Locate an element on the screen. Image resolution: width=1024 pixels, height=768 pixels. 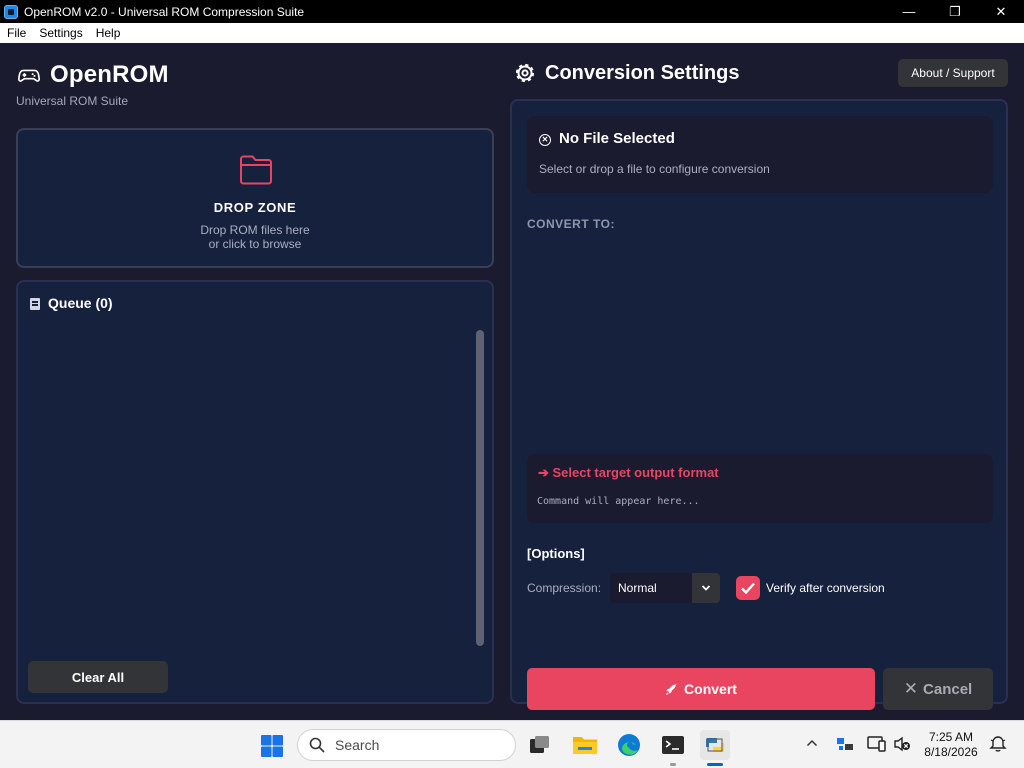
settings-header: Conversion Settings is located at coordinates (626, 73).